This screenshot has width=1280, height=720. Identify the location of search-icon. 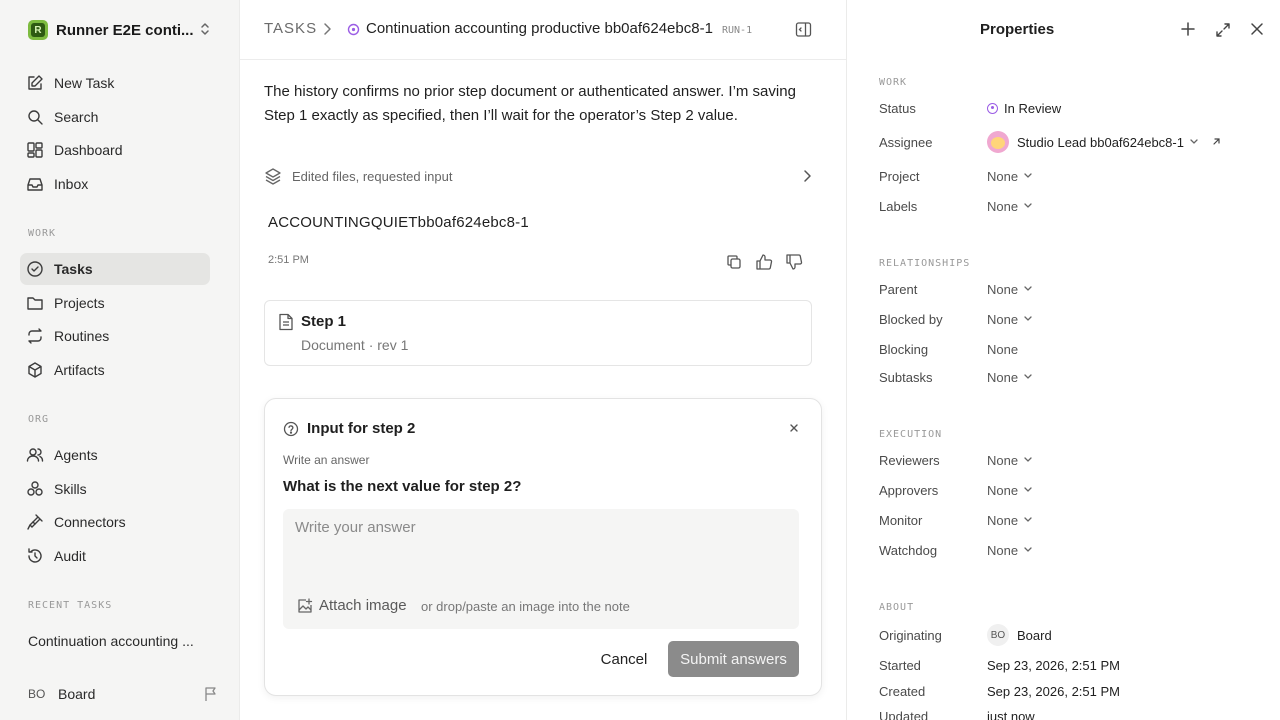
(35, 117).